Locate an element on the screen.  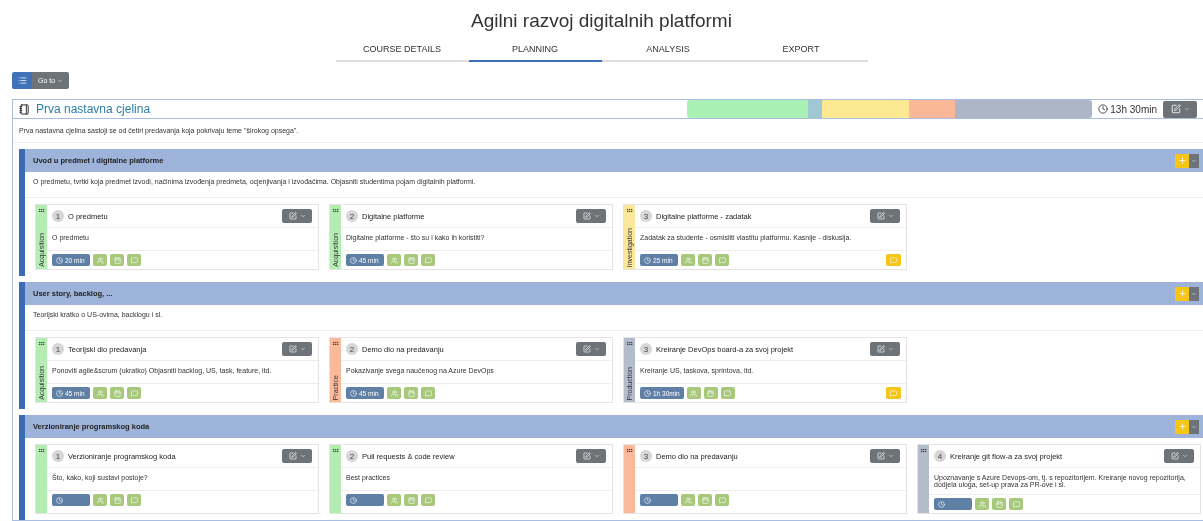
total-duration: 13h 30min is located at coordinates (1127, 109).